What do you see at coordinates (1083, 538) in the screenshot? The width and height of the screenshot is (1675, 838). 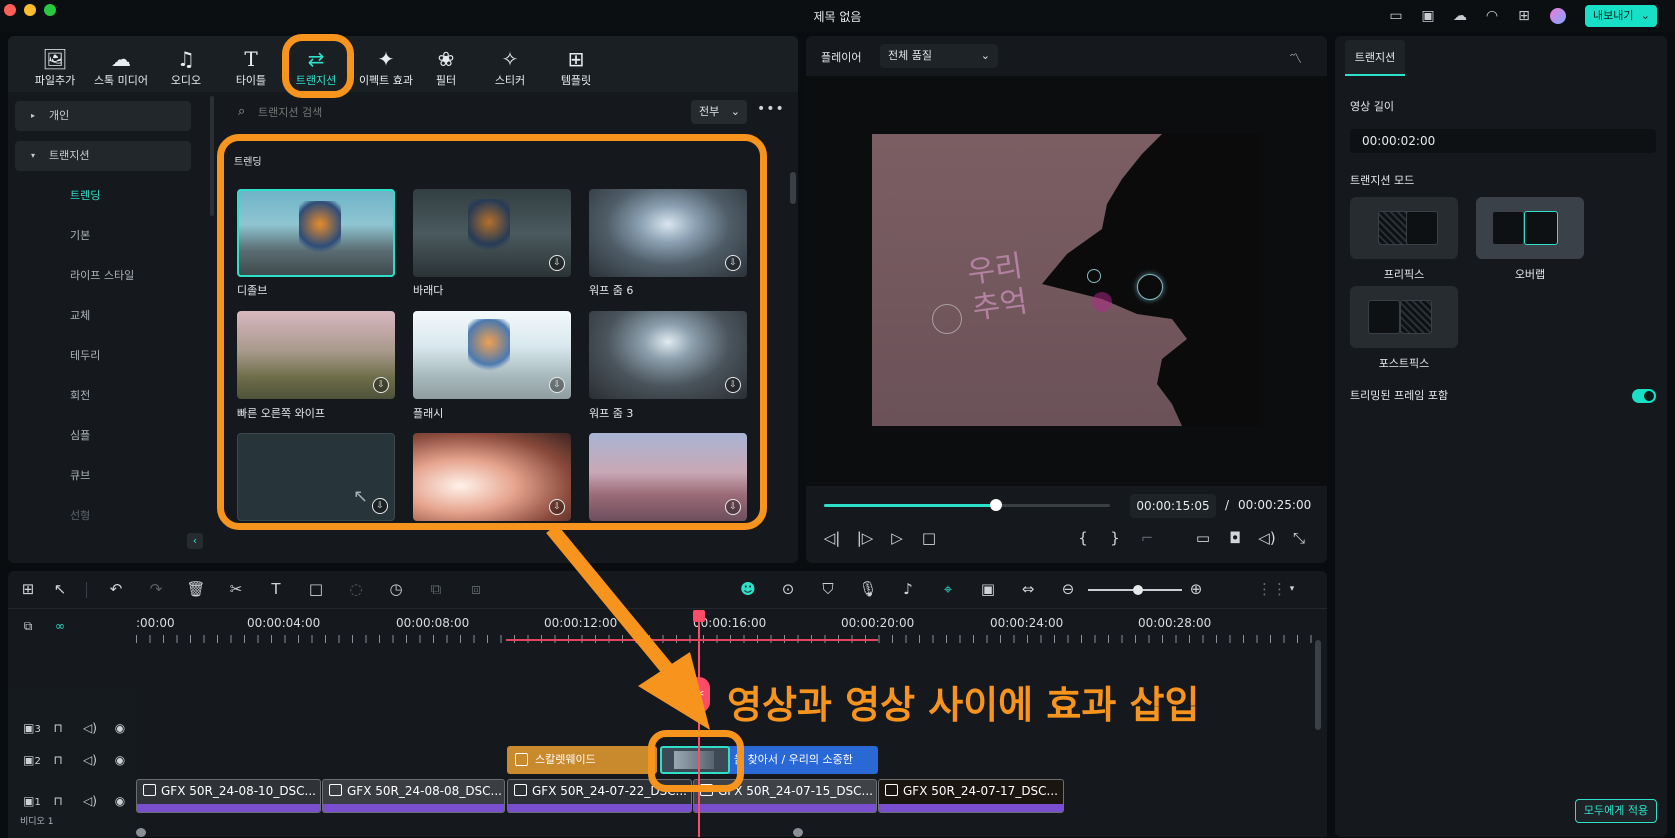 I see `mark-in-icon: {` at bounding box center [1083, 538].